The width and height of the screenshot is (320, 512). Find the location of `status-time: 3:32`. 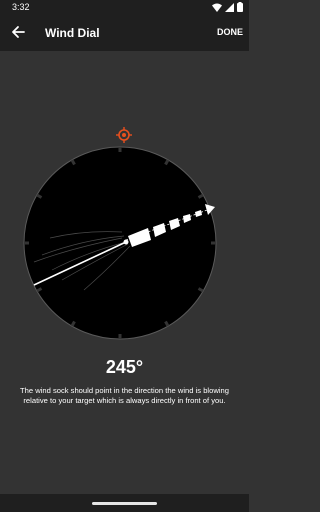

status-time: 3:32 is located at coordinates (21, 7).